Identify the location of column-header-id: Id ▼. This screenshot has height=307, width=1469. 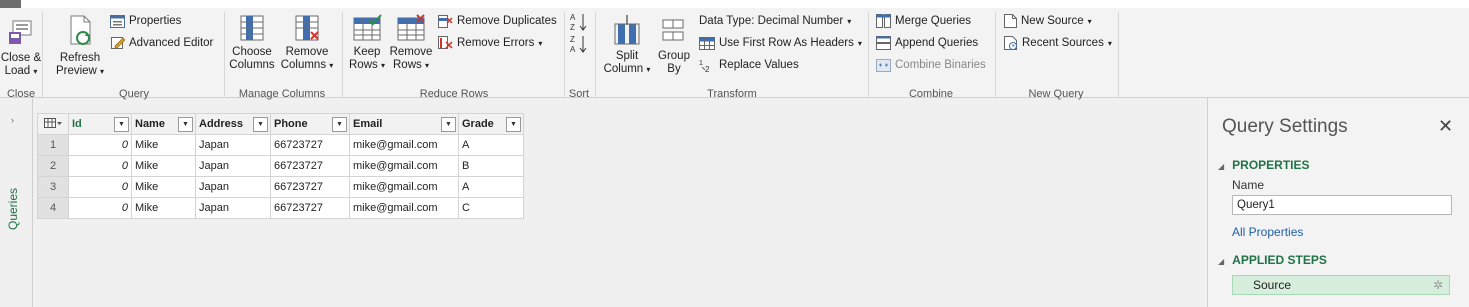
(100, 124).